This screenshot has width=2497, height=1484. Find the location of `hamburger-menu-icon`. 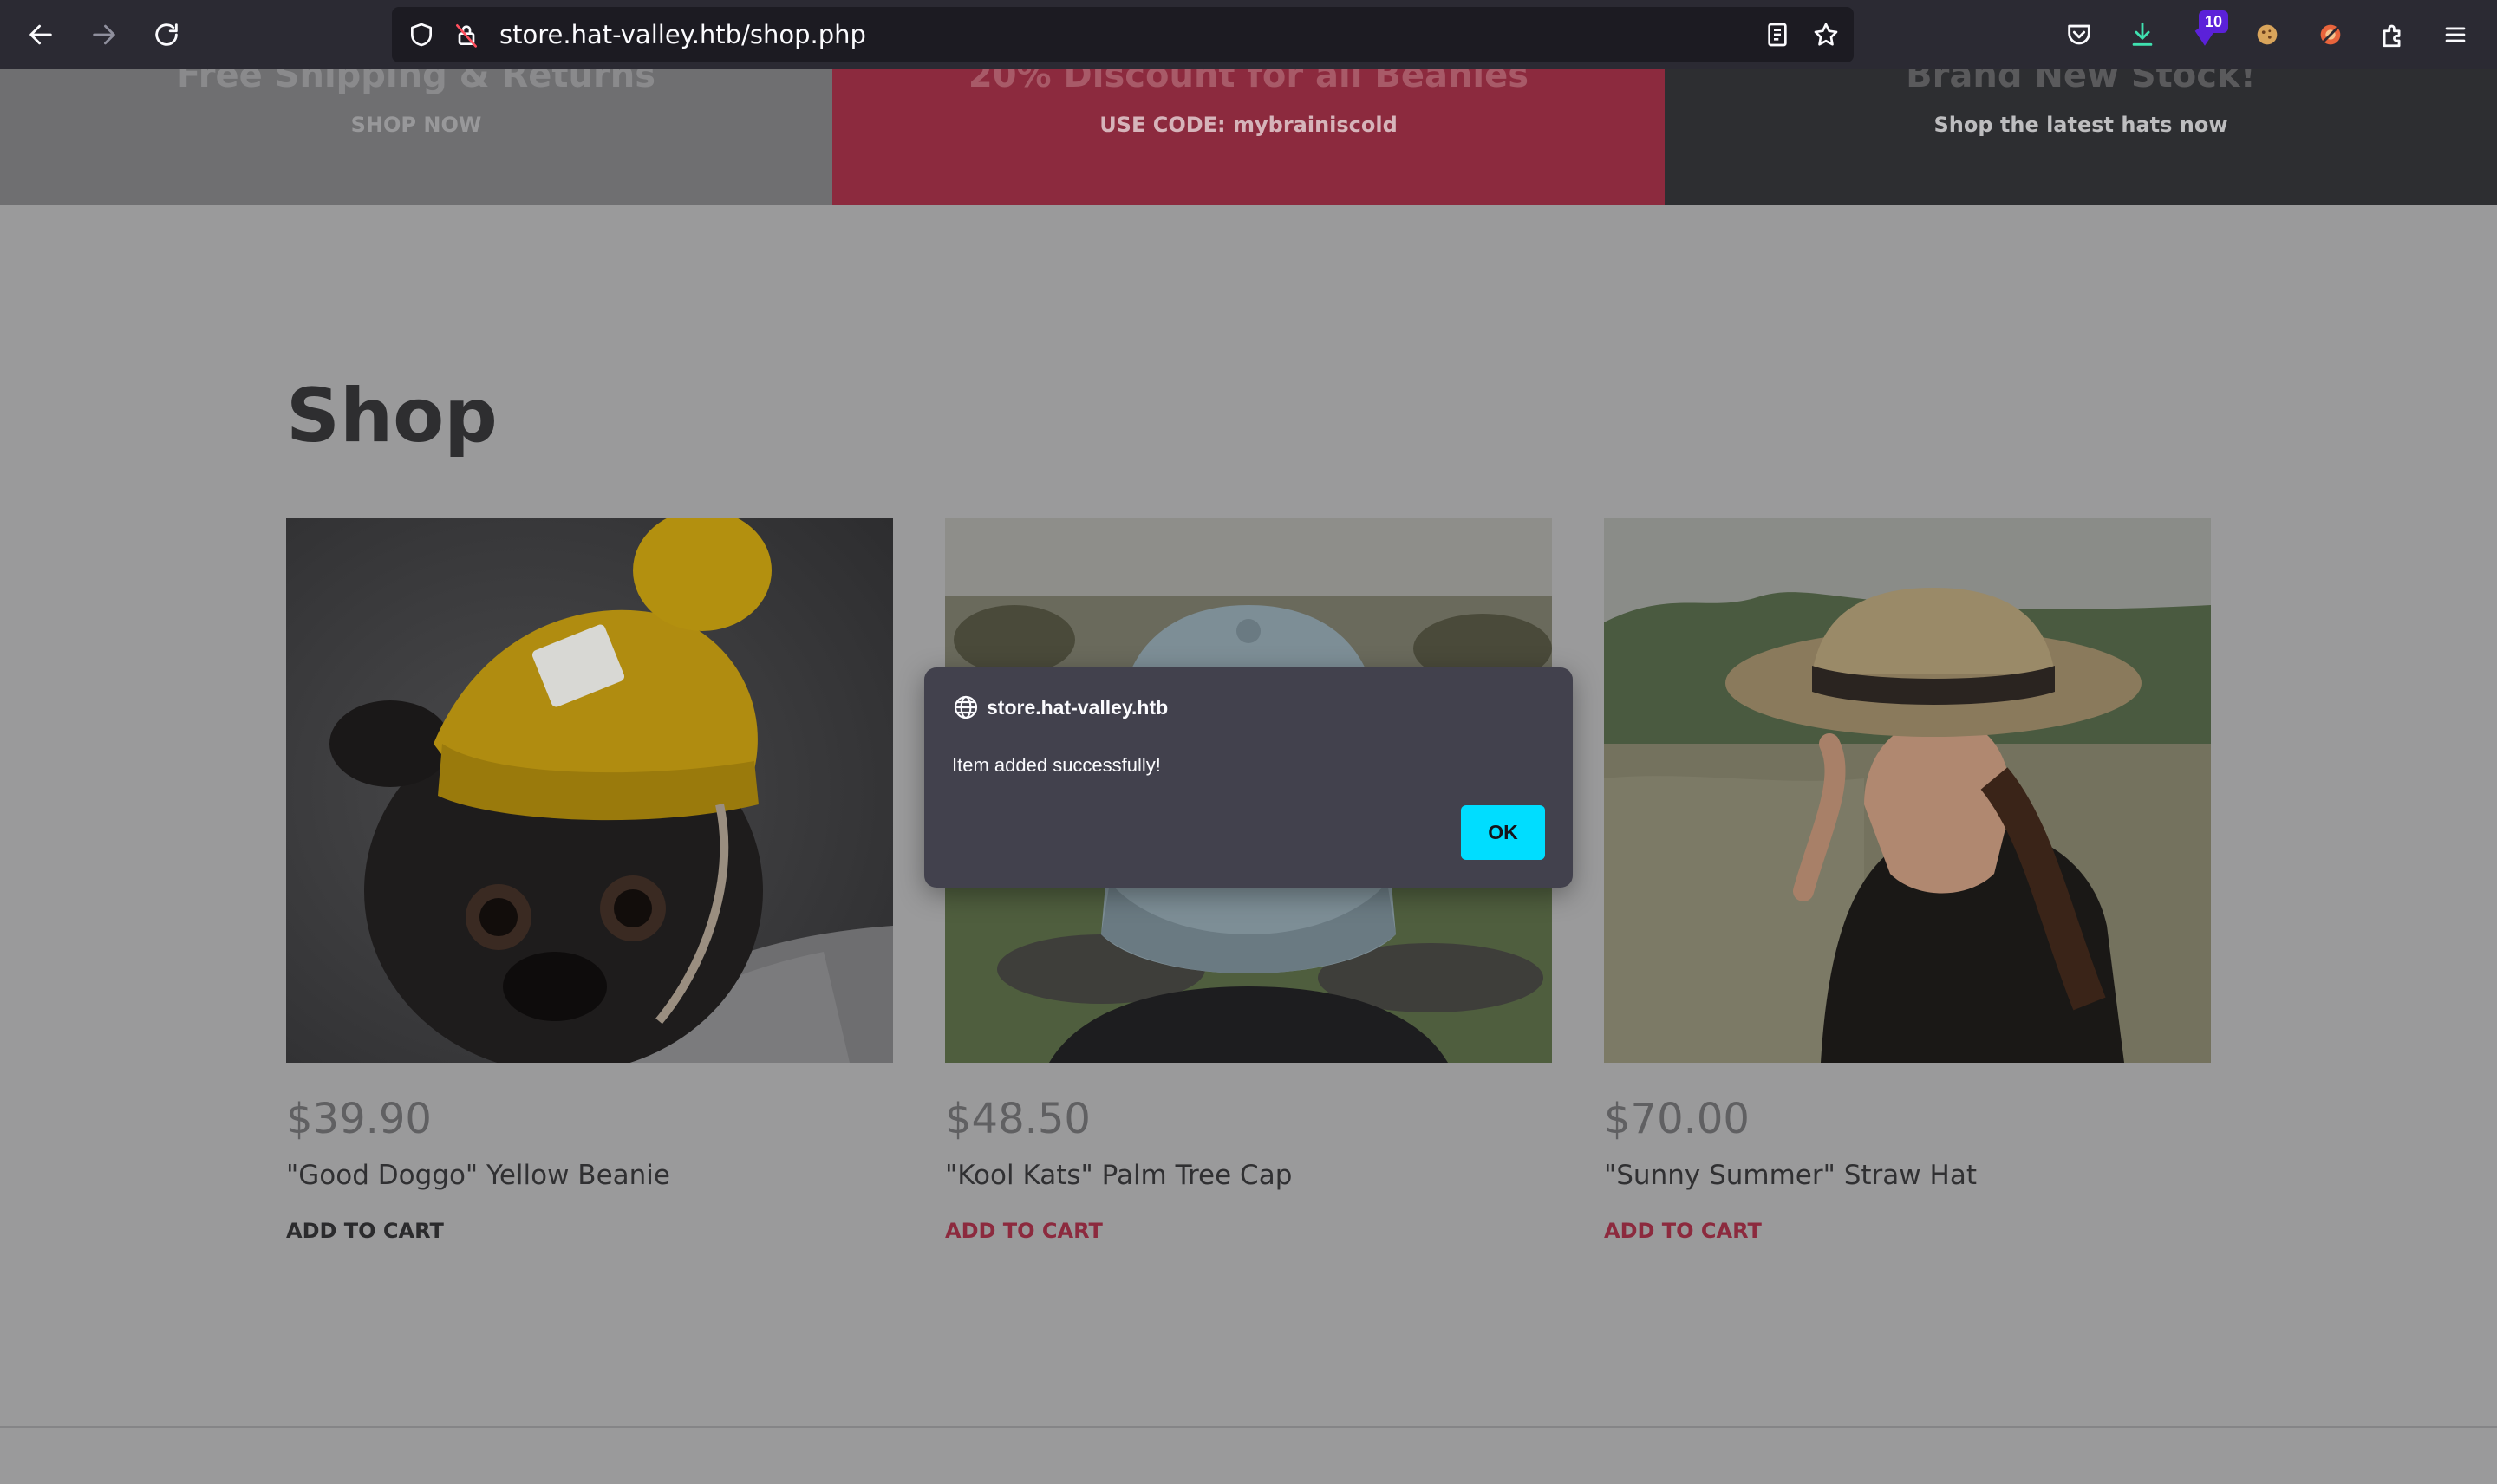

hamburger-menu-icon is located at coordinates (2455, 34).